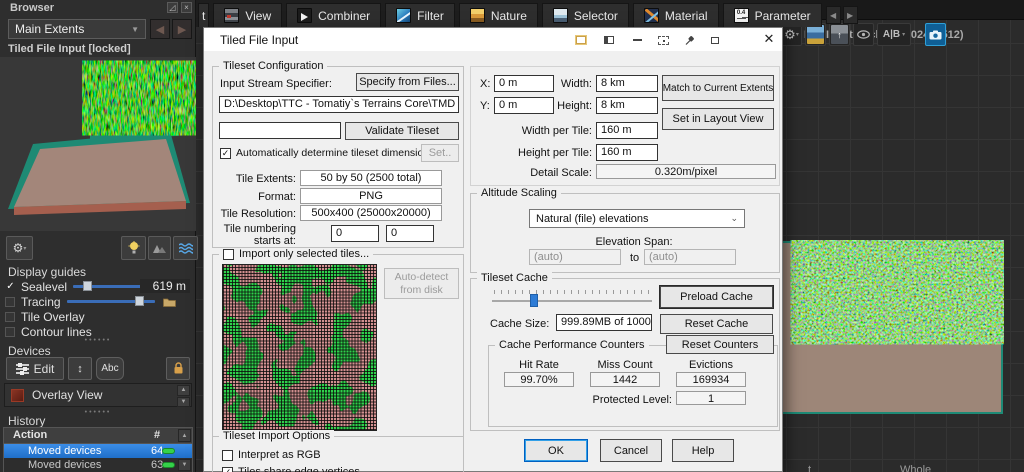 This screenshot has height=472, width=1024. Describe the element at coordinates (421, 283) in the screenshot. I see `autodetect-from-disk-button: Auto-detect from disk` at that location.